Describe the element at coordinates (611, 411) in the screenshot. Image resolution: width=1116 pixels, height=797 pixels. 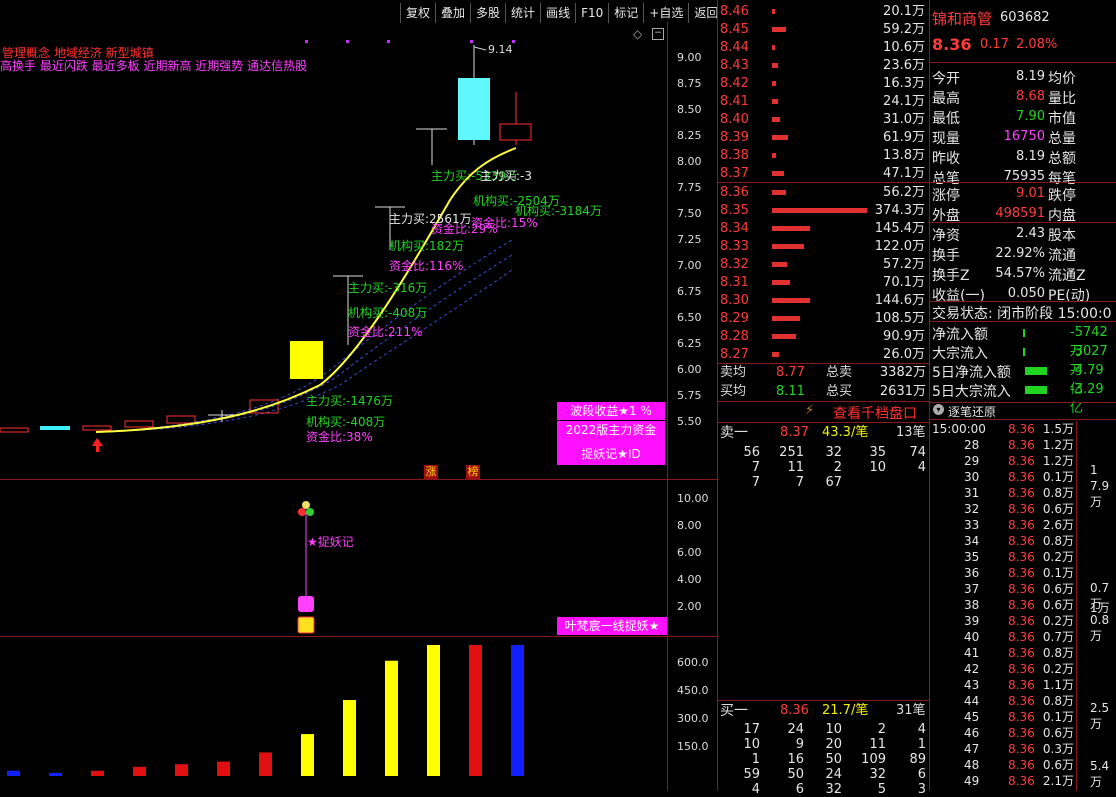
I see `promo-band-profit: 波段收益★1 %` at that location.